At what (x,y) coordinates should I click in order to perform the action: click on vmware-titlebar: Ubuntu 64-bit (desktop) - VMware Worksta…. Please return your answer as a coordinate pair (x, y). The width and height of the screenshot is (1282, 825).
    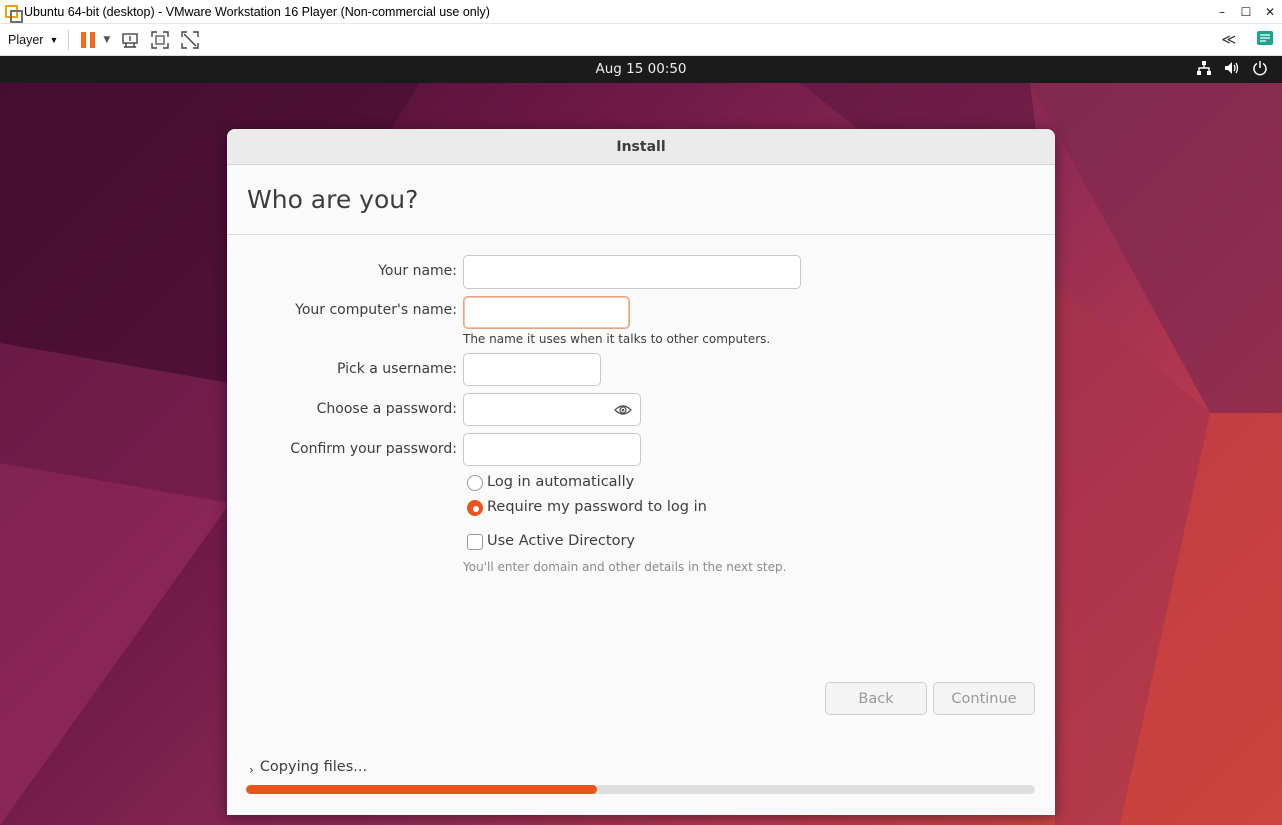
    Looking at the image, I should click on (641, 12).